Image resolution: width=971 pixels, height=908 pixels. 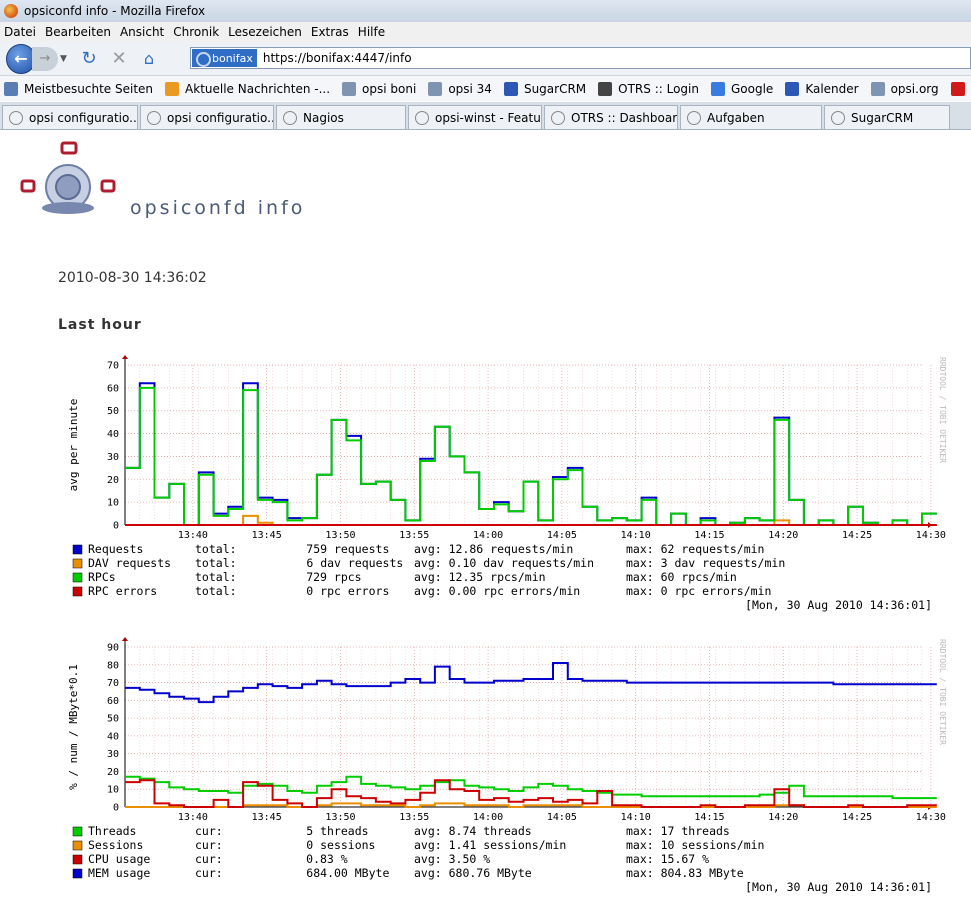 What do you see at coordinates (337, 831) in the screenshot?
I see `legend-total: 5 threads` at bounding box center [337, 831].